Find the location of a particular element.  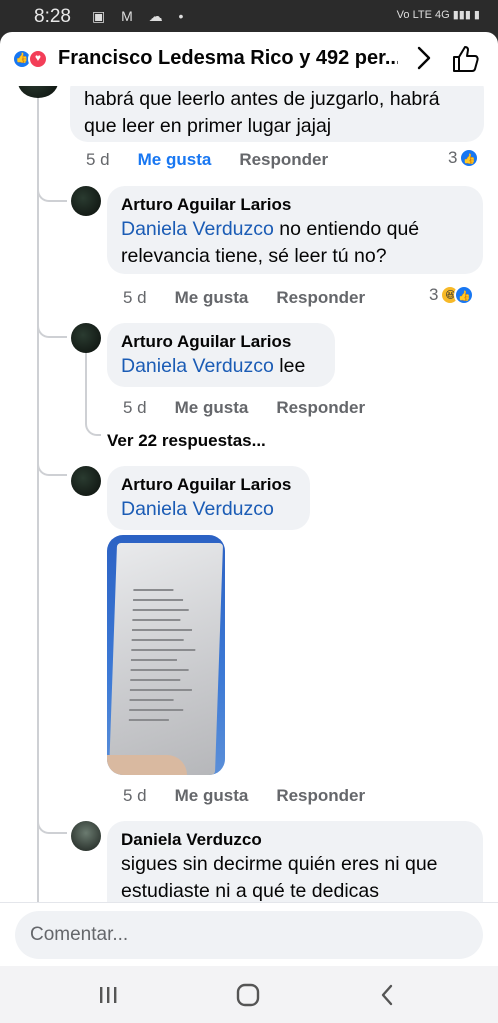

comment-input is located at coordinates (249, 935).